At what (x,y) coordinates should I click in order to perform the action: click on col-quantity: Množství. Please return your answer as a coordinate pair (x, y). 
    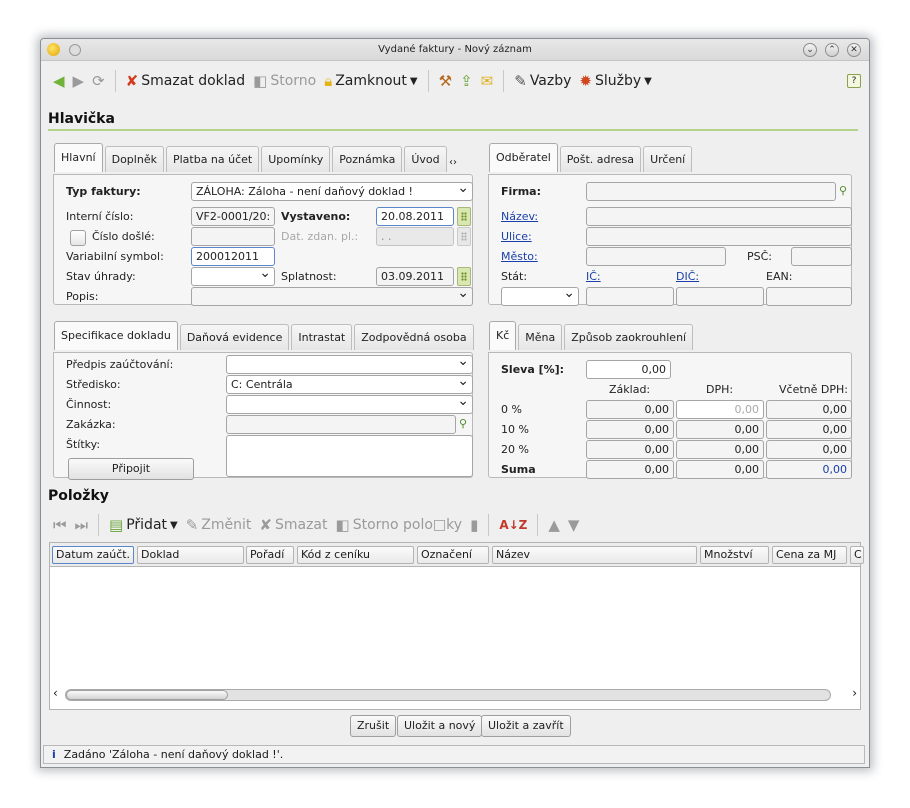
    Looking at the image, I should click on (734, 555).